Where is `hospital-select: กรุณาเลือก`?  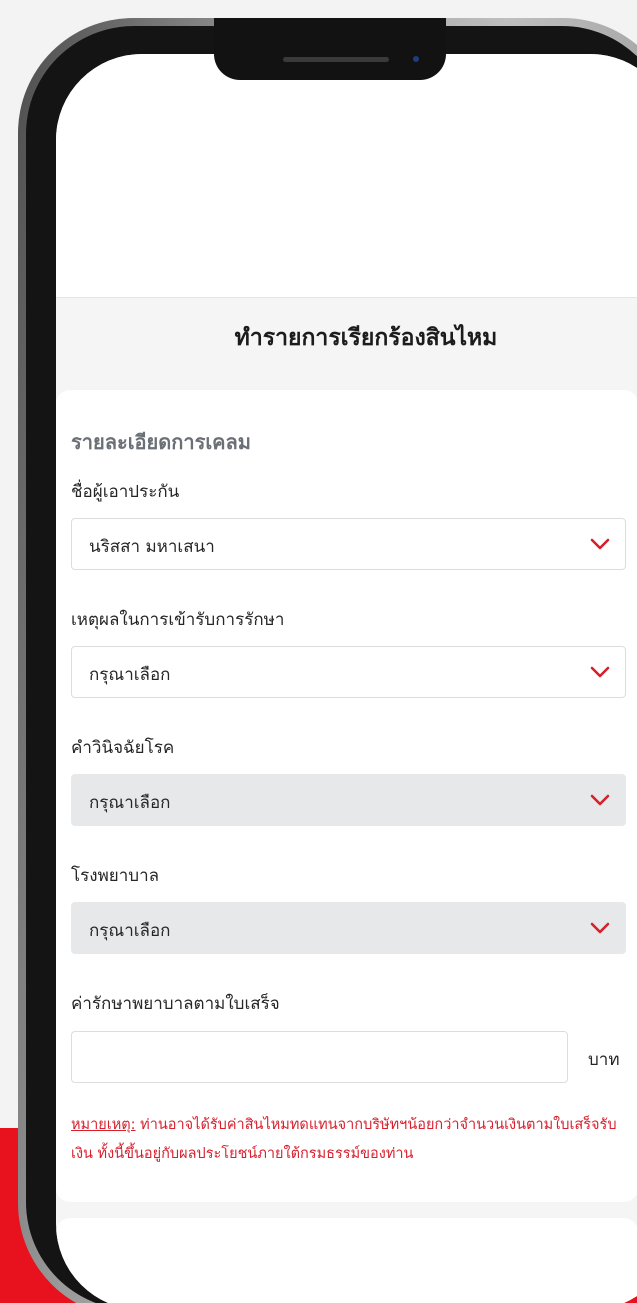
hospital-select: กรุณาเลือก is located at coordinates (348, 928).